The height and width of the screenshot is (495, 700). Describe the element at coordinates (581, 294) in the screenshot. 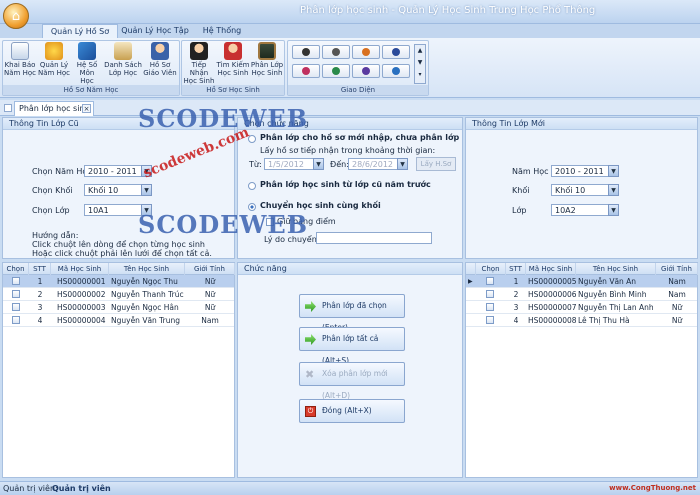

I see `table-row: 2 HS00000006 Nguyễn Bình Minh Nam` at that location.